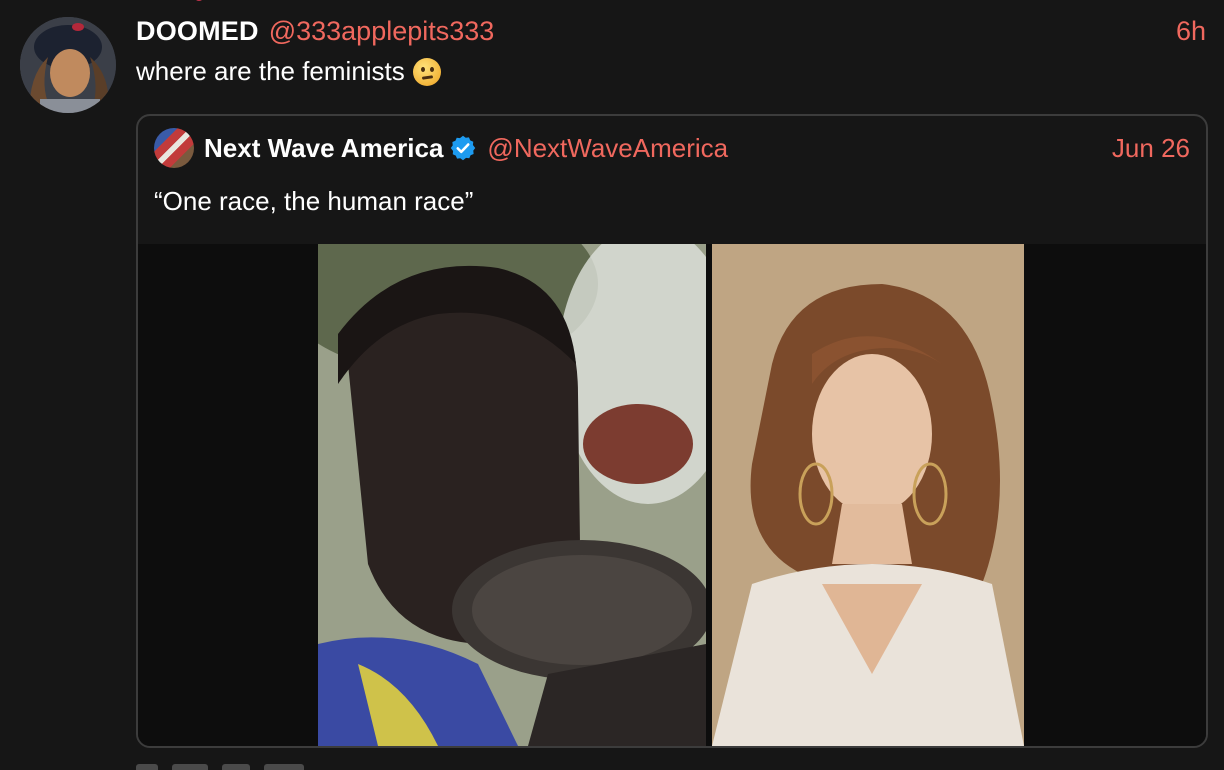 This screenshot has height=770, width=1224. What do you see at coordinates (607, 148) in the screenshot?
I see `quoted-author-handle: @NextWaveAmerica` at bounding box center [607, 148].